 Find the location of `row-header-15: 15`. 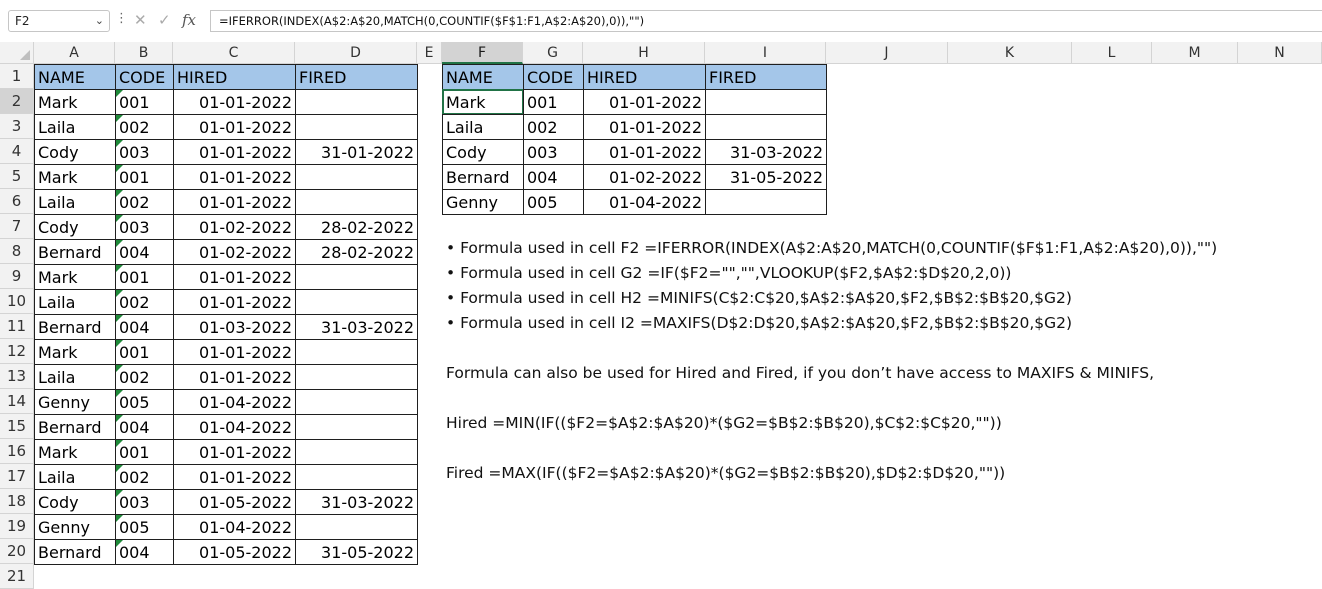

row-header-15: 15 is located at coordinates (17, 426).